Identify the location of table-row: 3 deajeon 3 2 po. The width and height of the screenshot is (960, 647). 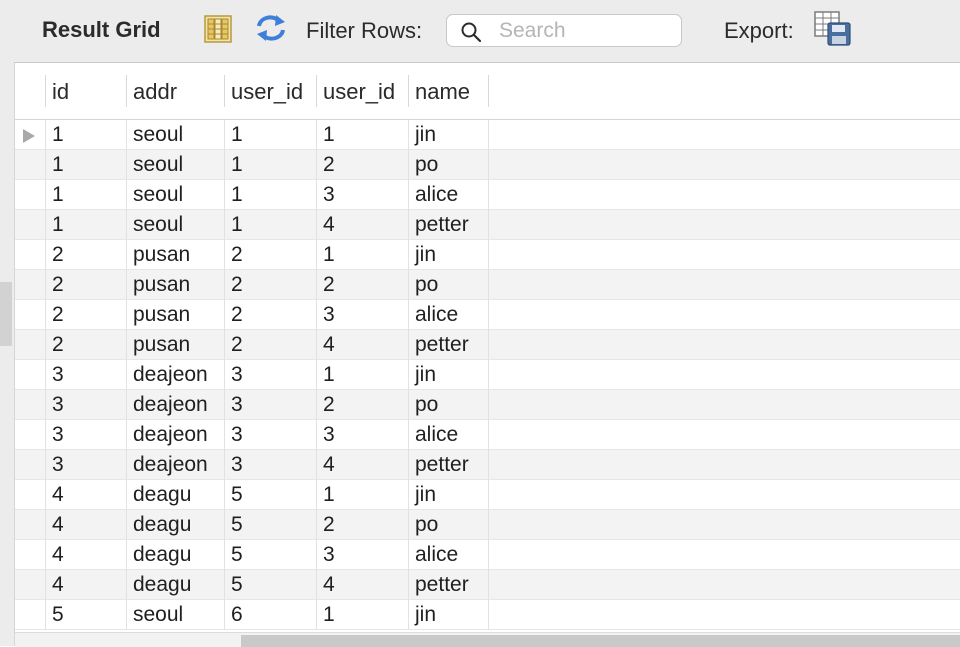
(487, 405).